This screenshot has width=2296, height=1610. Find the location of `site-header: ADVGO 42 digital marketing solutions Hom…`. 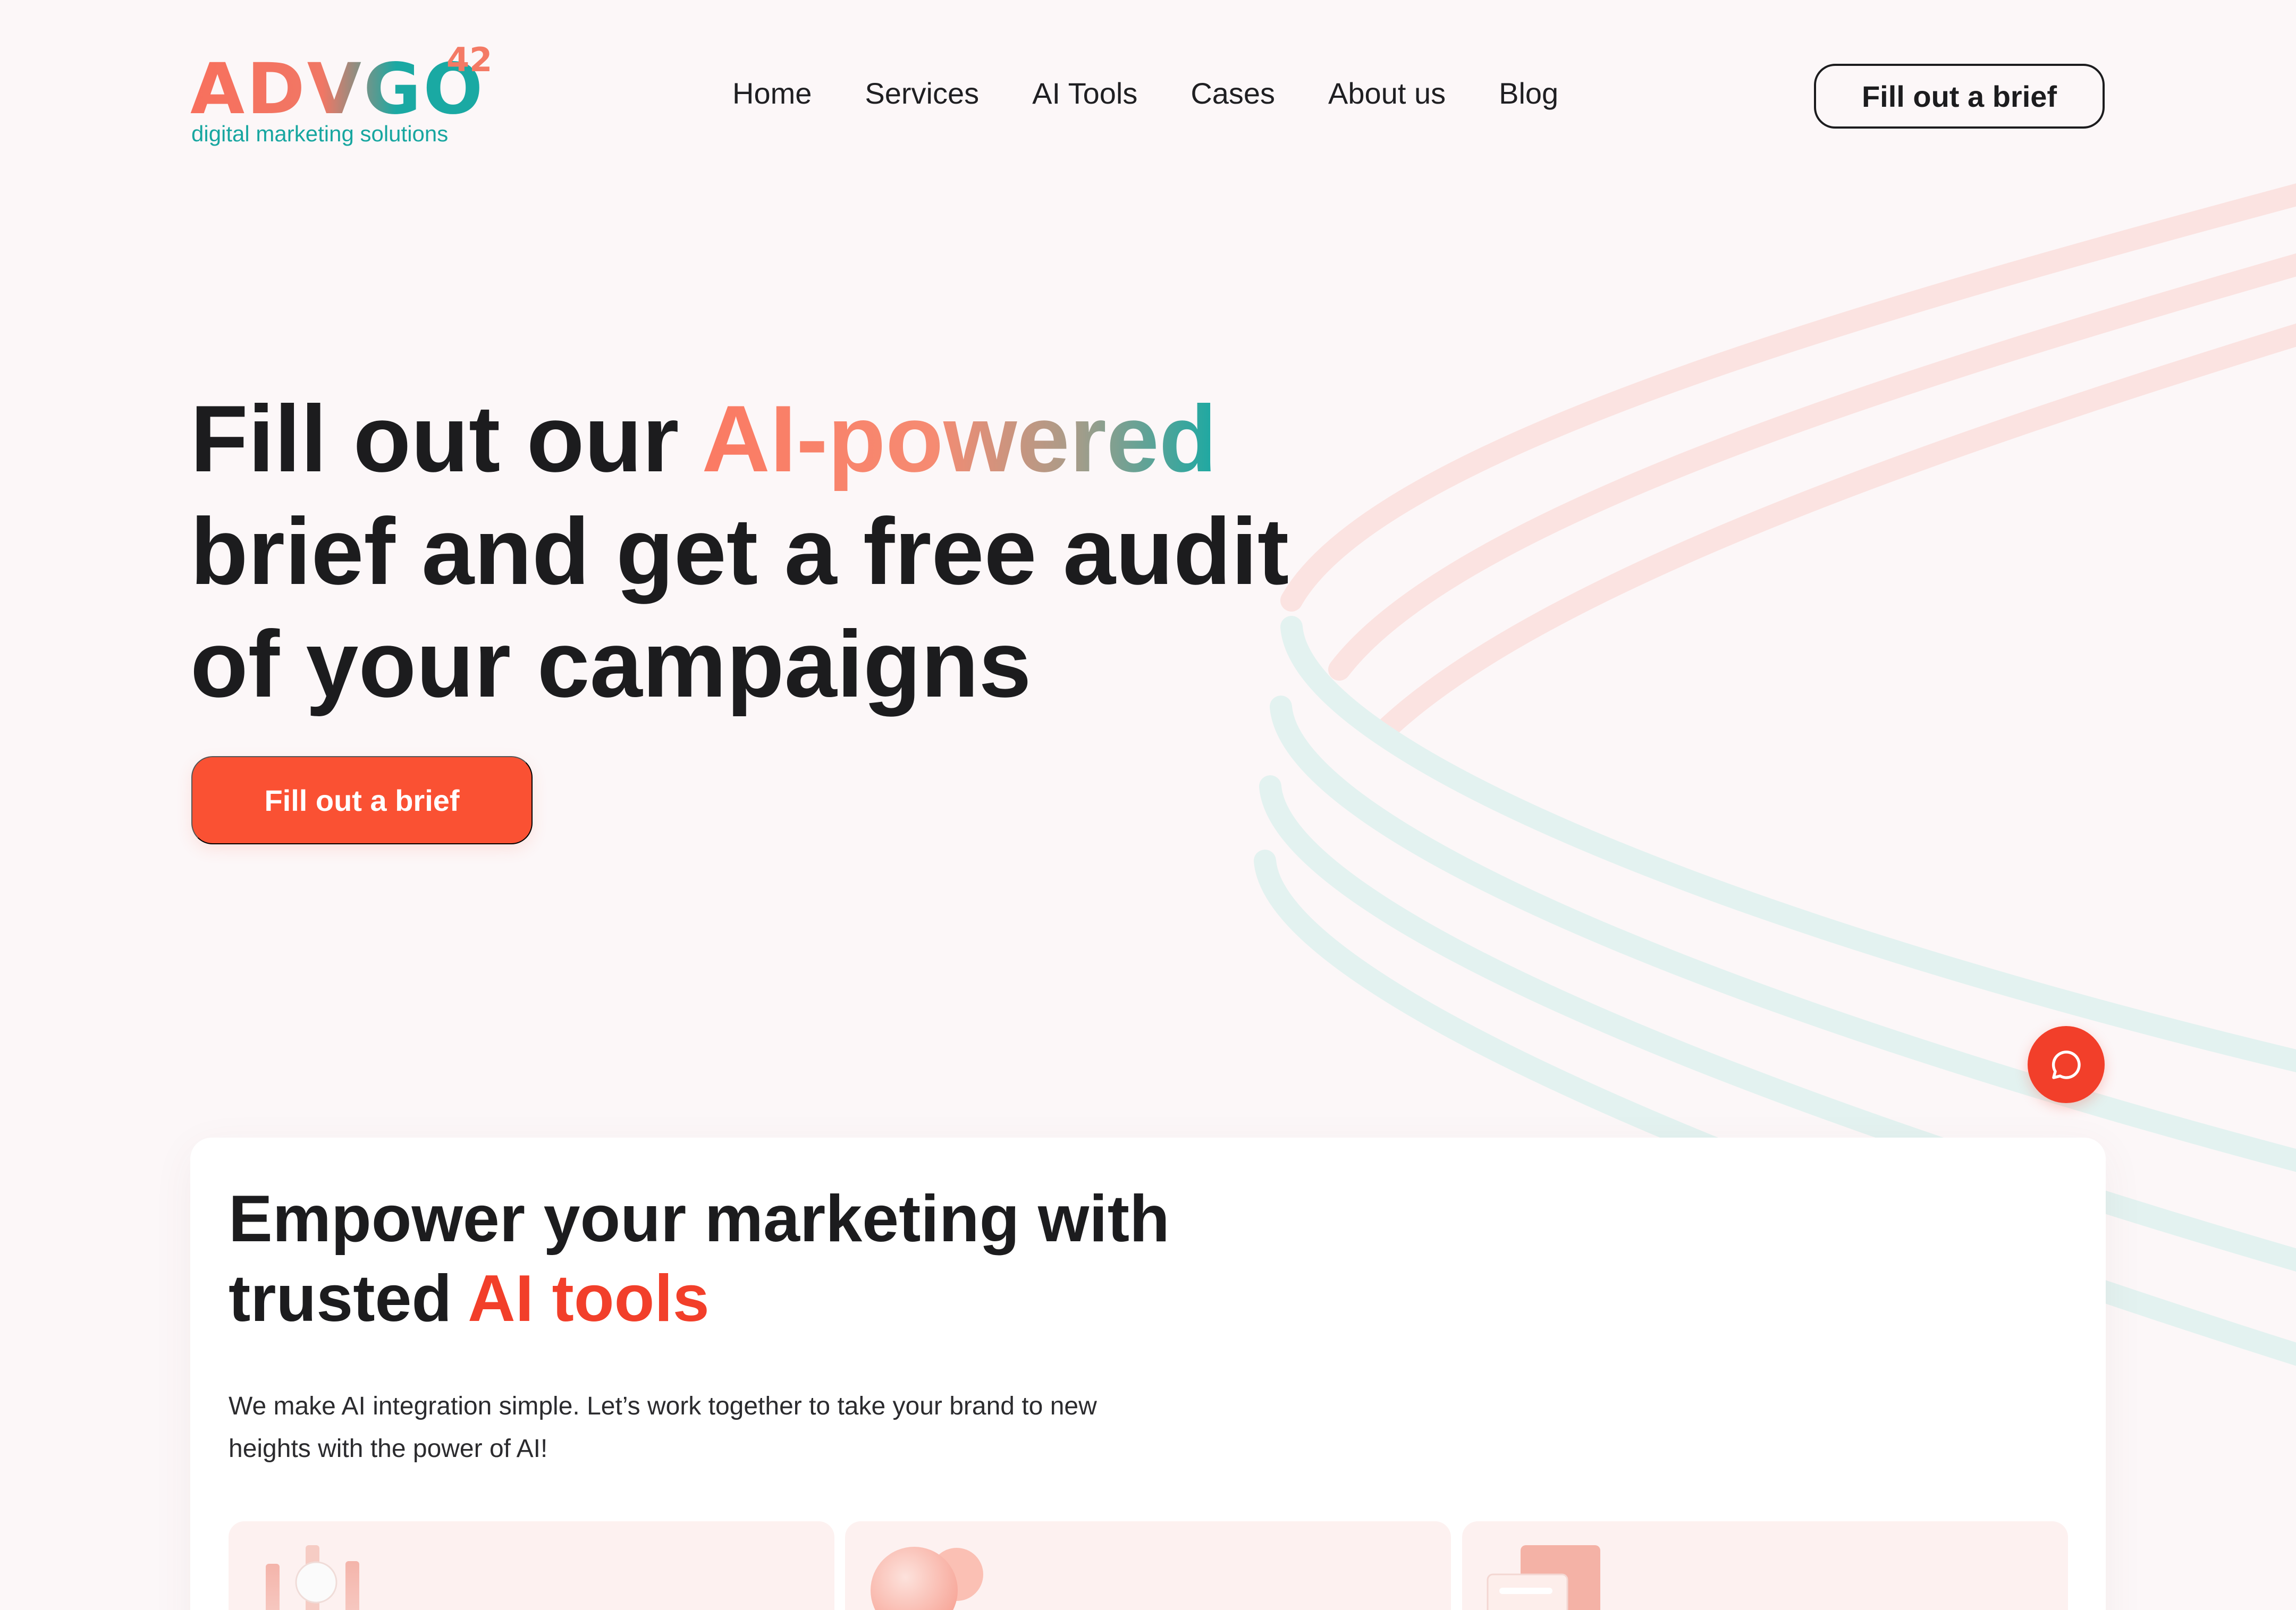

site-header: ADVGO 42 digital marketing solutions Hom… is located at coordinates (1148, 96).